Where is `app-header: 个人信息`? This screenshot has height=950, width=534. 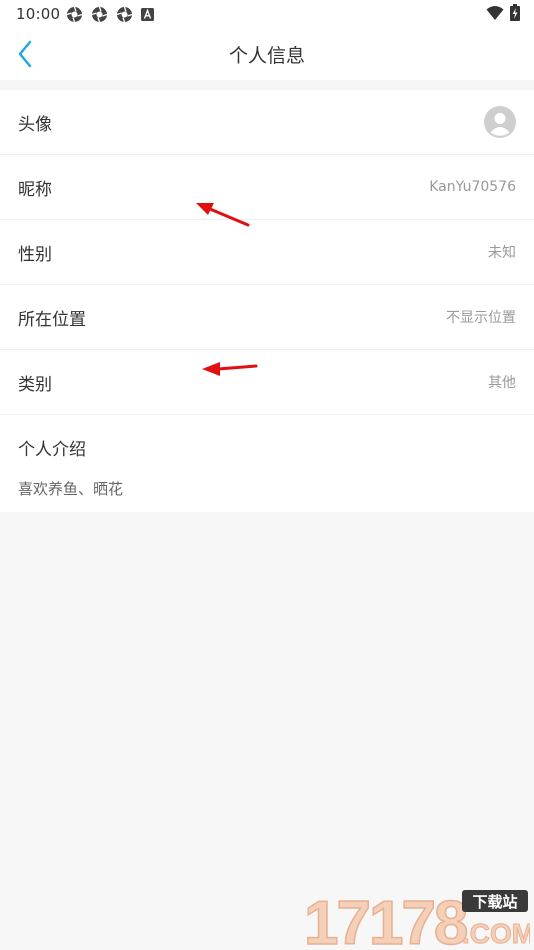 app-header: 个人信息 is located at coordinates (267, 54).